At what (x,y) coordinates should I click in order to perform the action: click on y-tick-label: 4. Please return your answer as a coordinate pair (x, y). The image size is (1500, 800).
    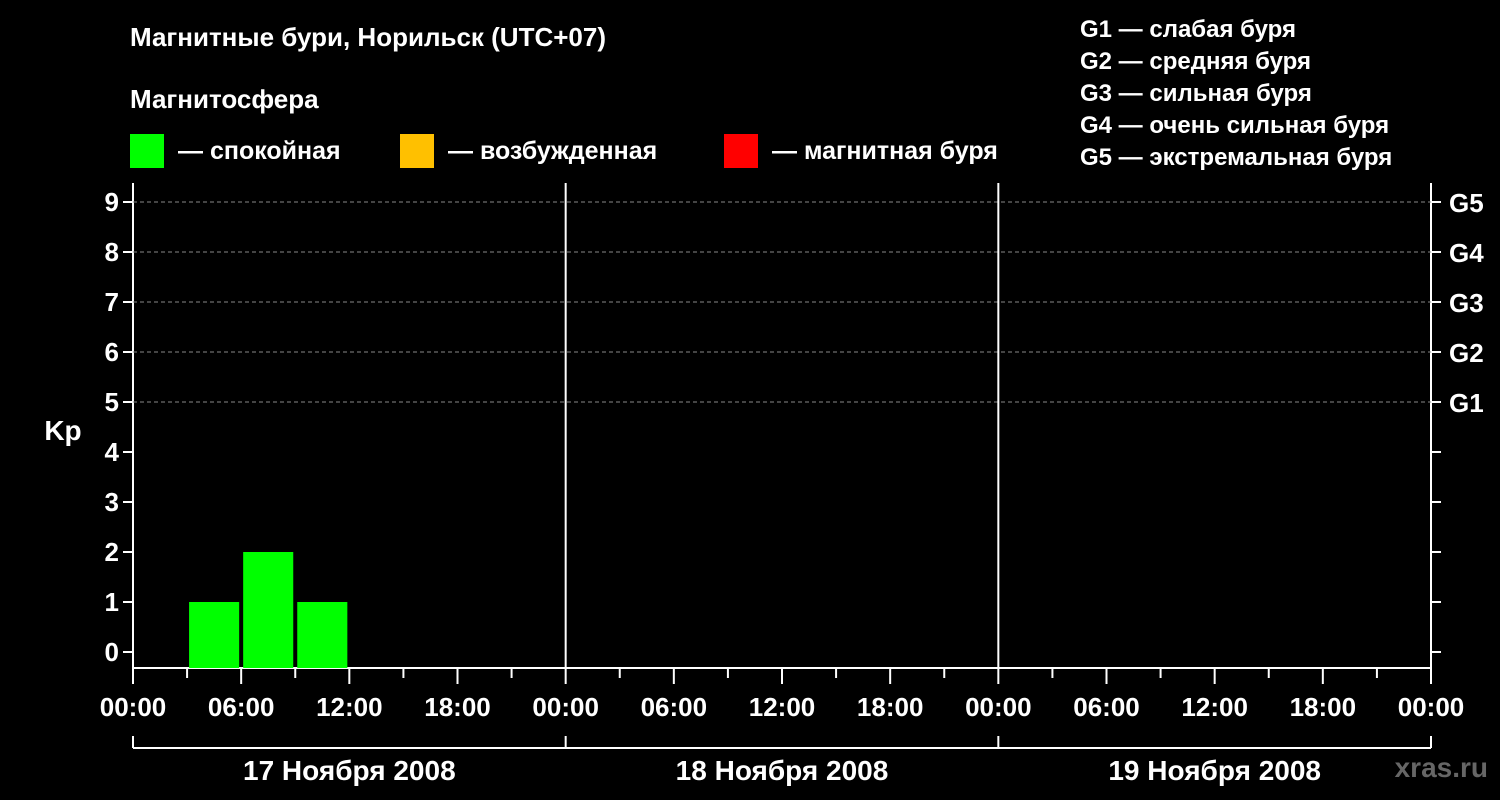
    Looking at the image, I should click on (112, 452).